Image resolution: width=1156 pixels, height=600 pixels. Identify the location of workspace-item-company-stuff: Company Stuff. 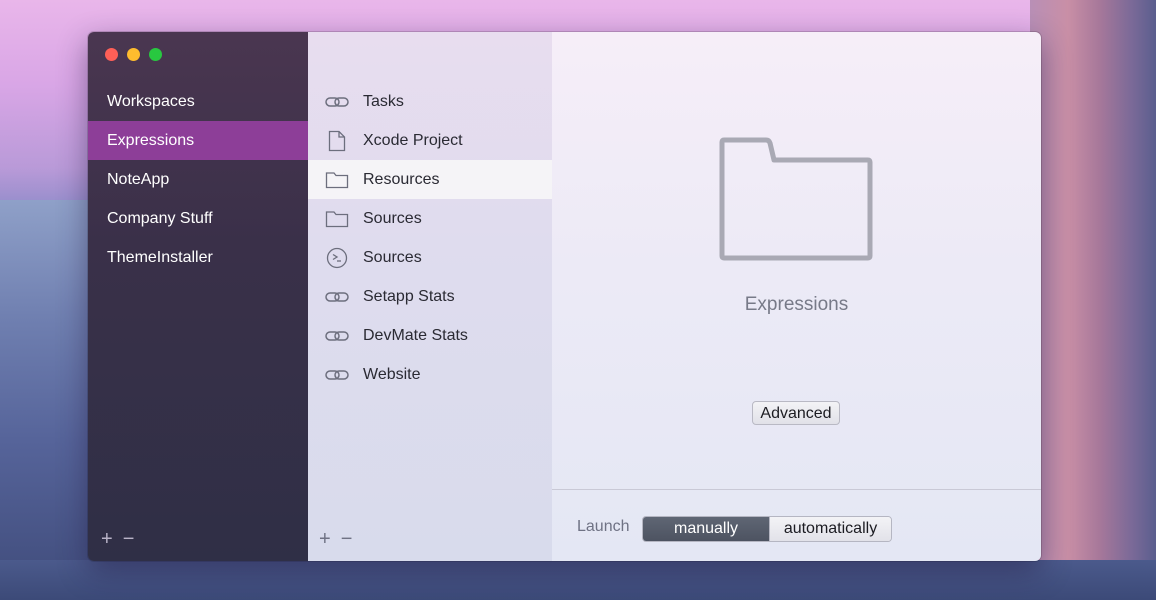
(198, 218).